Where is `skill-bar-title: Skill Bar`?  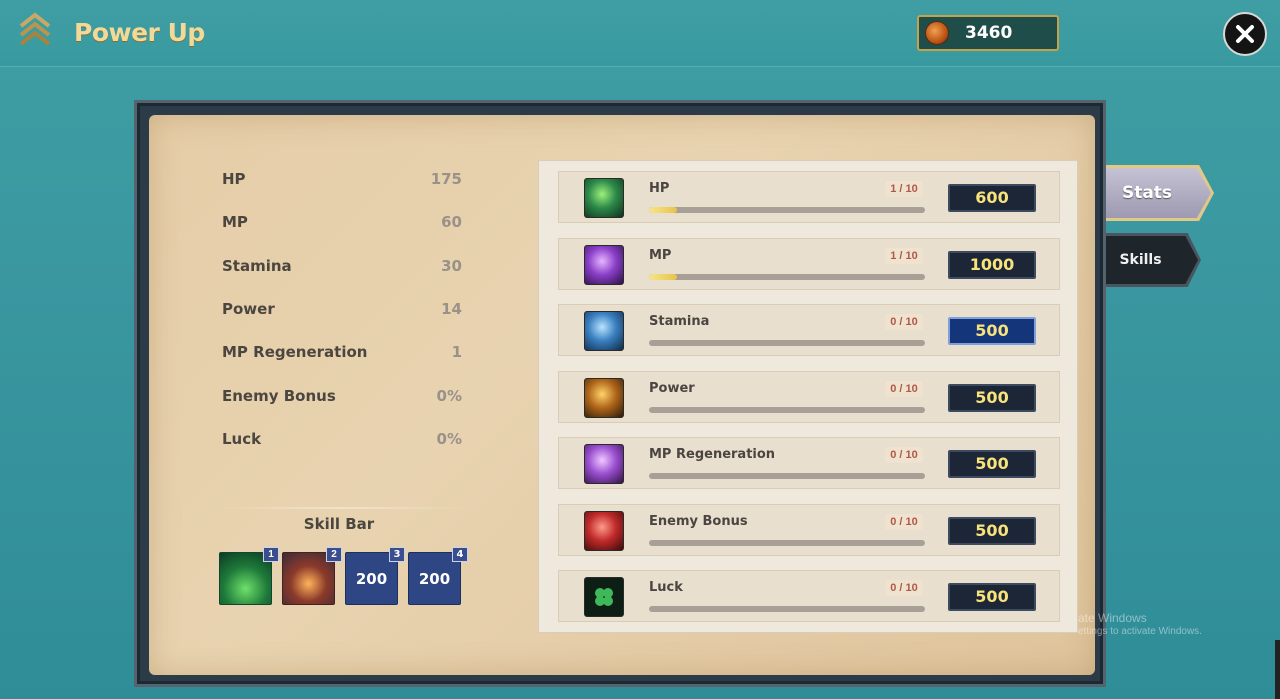 skill-bar-title: Skill Bar is located at coordinates (339, 524).